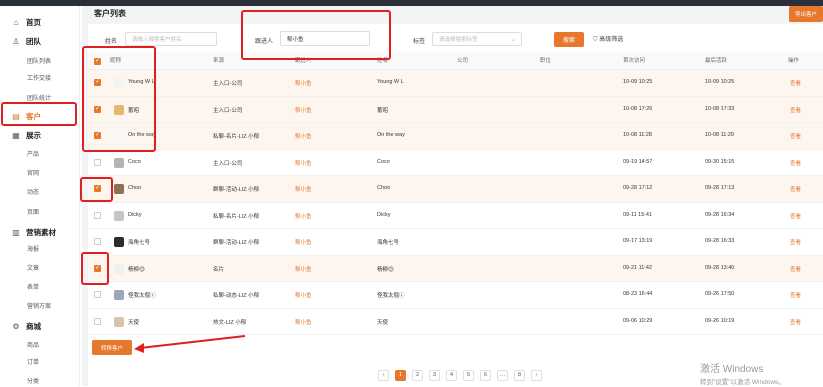 Image resolution: width=823 pixels, height=387 pixels. What do you see at coordinates (40, 267) in the screenshot?
I see `sidebar-item-8: 文章` at bounding box center [40, 267].